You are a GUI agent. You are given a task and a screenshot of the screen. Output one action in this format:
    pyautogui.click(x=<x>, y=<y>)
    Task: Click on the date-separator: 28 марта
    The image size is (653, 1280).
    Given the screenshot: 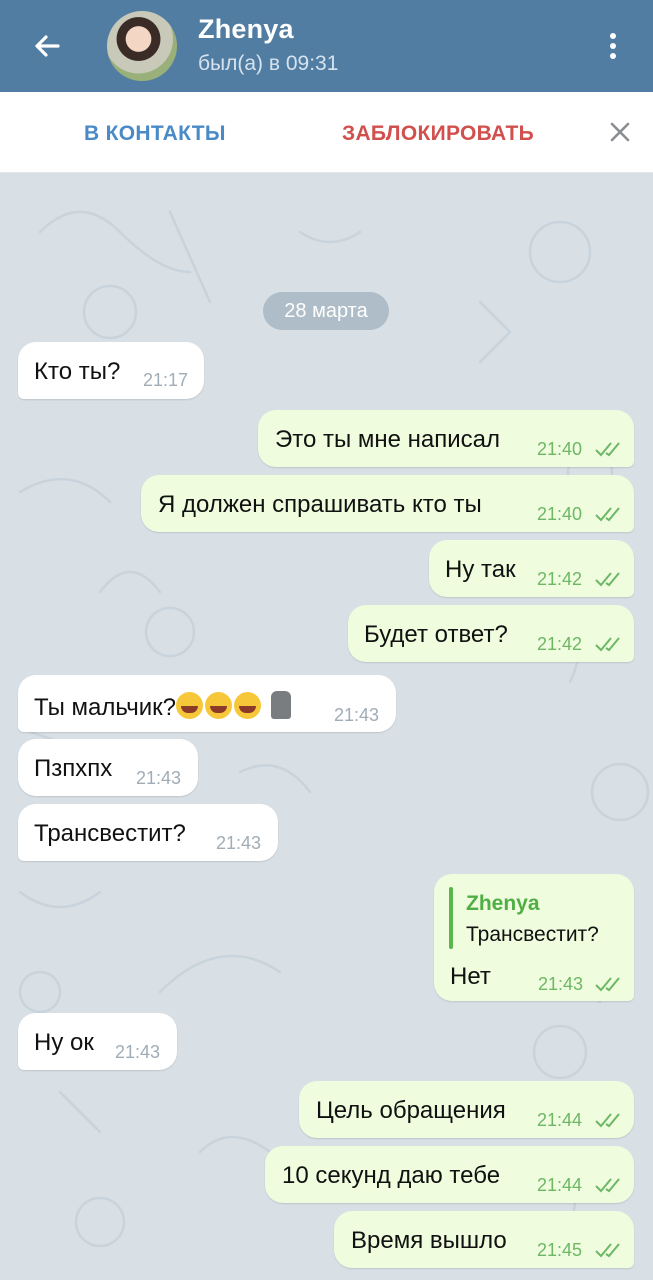 What is the action you would take?
    pyautogui.click(x=326, y=311)
    